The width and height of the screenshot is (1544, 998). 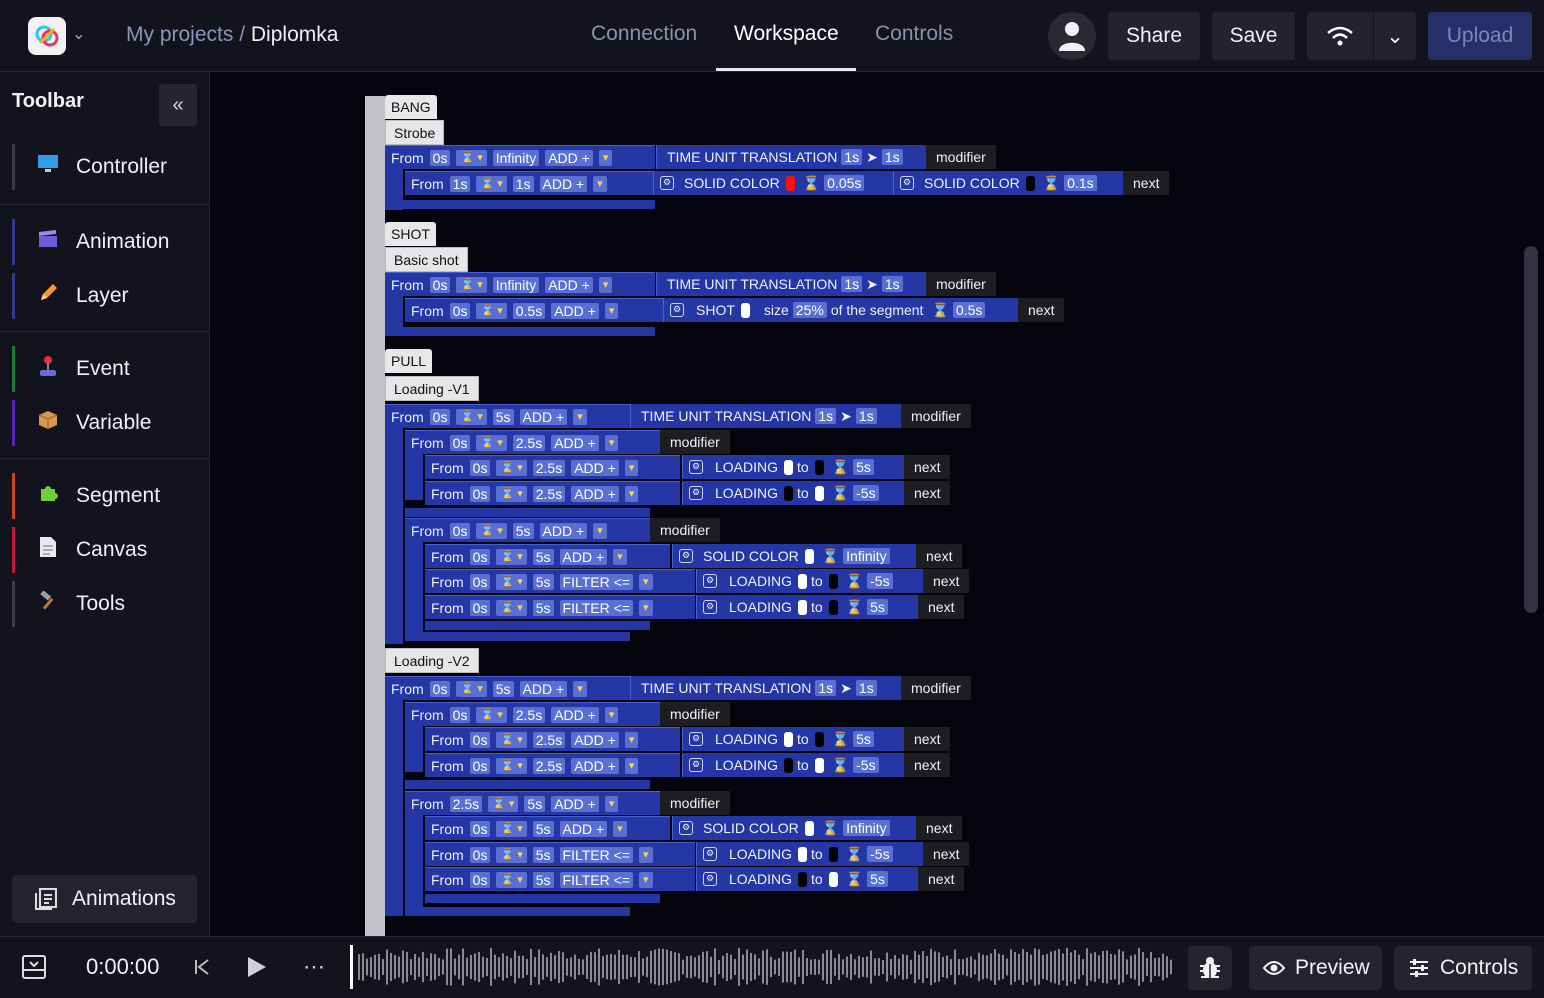 What do you see at coordinates (1340, 36) in the screenshot?
I see `wifi-connect-button` at bounding box center [1340, 36].